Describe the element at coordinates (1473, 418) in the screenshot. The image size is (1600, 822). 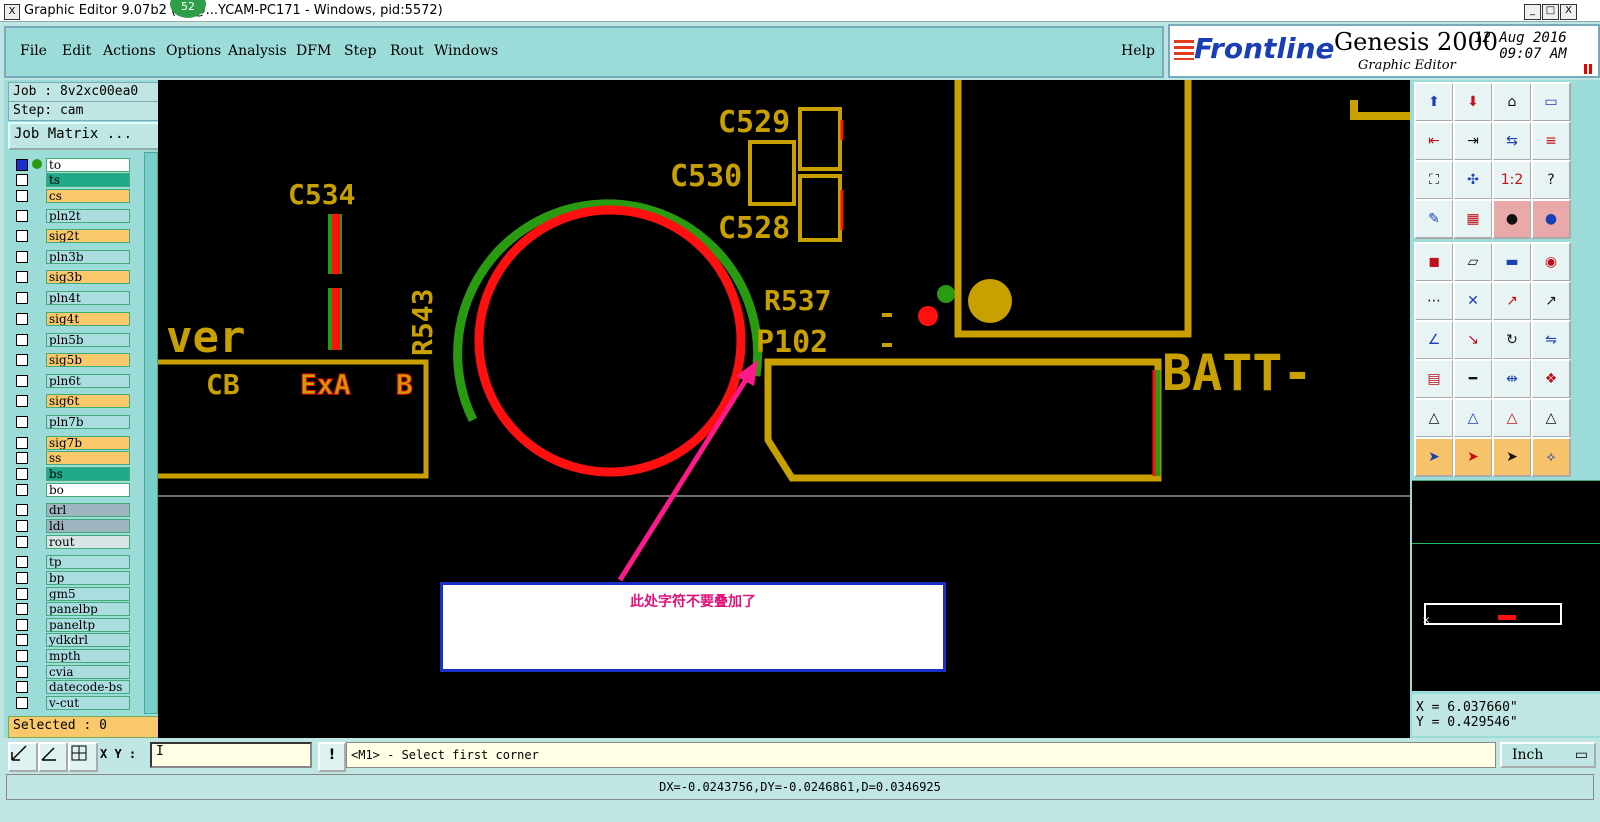
I see `arc-red-button: △` at that location.